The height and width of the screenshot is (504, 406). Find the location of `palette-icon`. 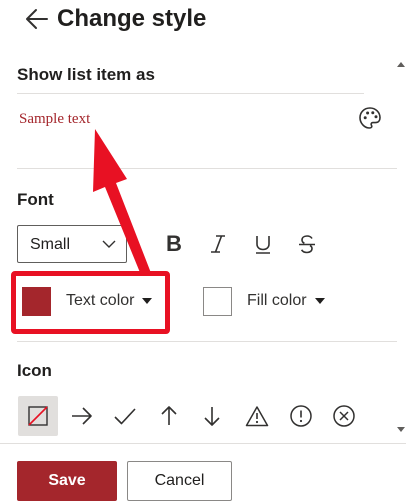

palette-icon is located at coordinates (370, 118).